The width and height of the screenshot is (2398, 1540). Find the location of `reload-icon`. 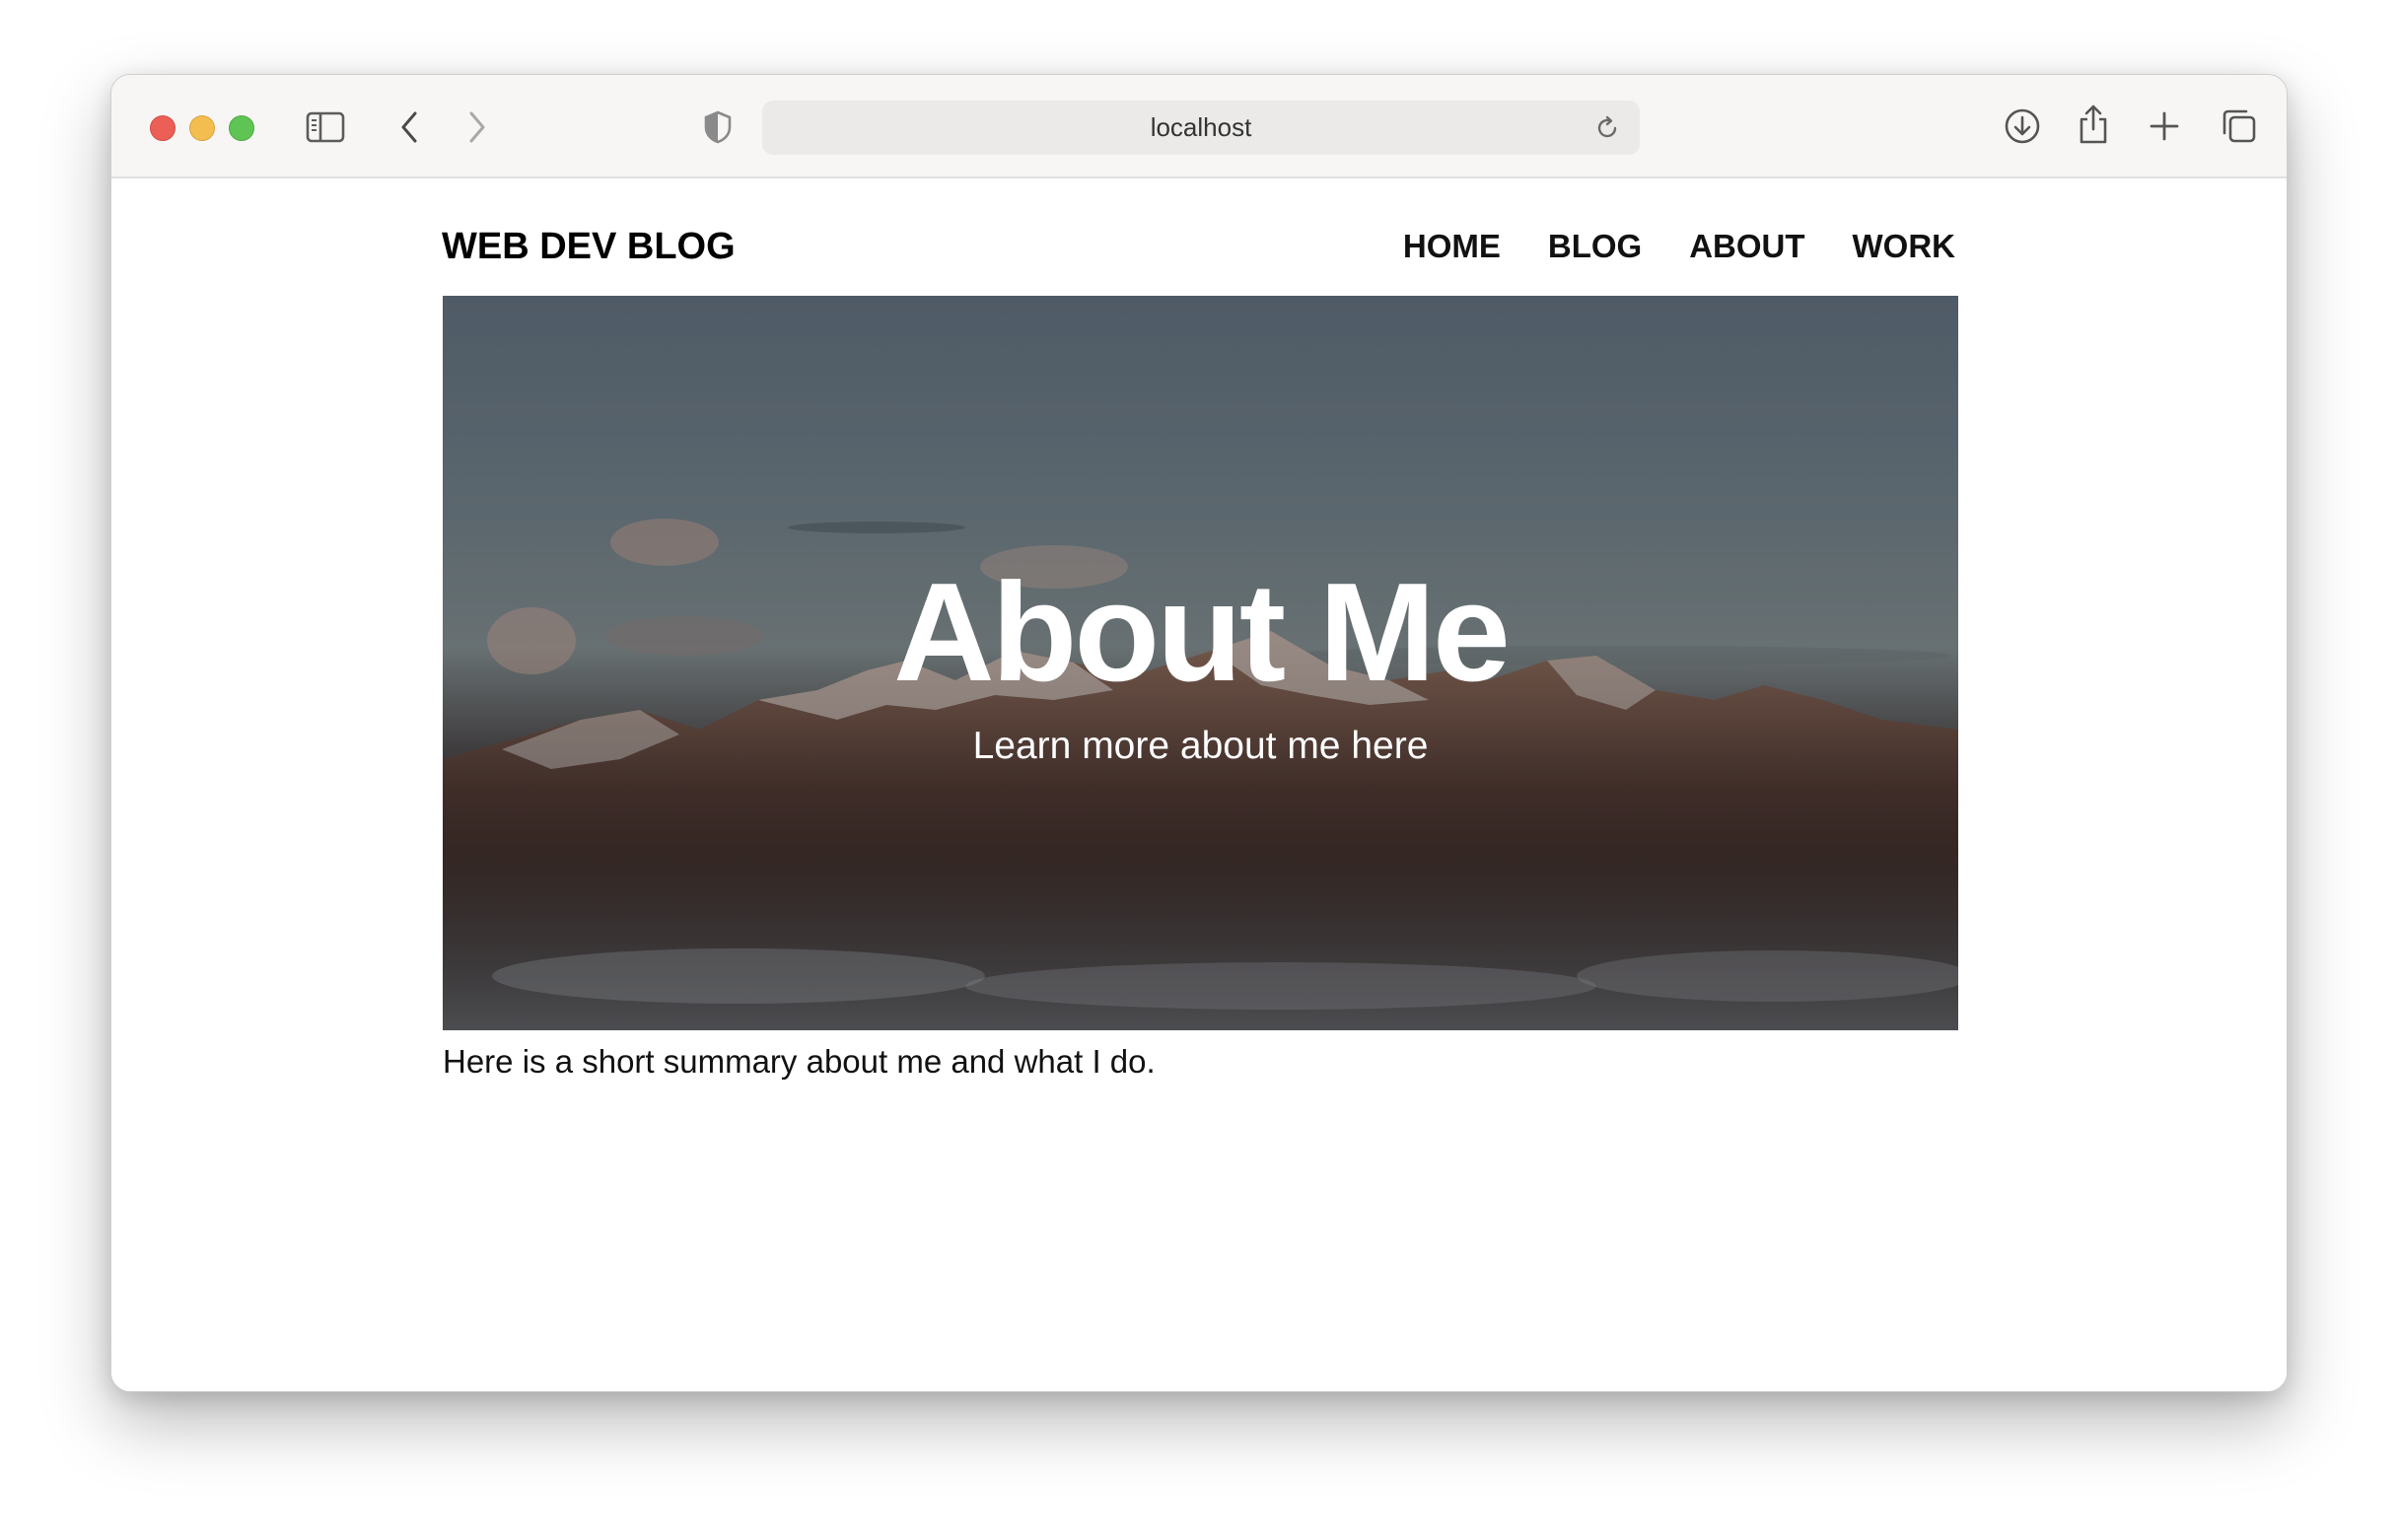

reload-icon is located at coordinates (1607, 128).